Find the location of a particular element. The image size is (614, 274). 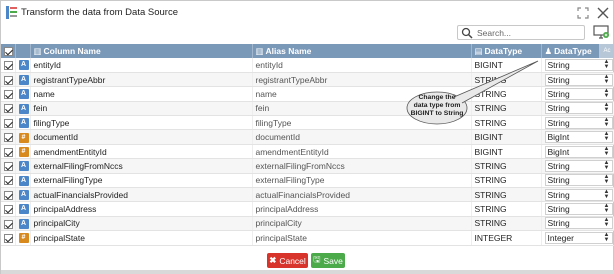

target-datatype-cell: BigInt ▲ ▼ is located at coordinates (577, 152).